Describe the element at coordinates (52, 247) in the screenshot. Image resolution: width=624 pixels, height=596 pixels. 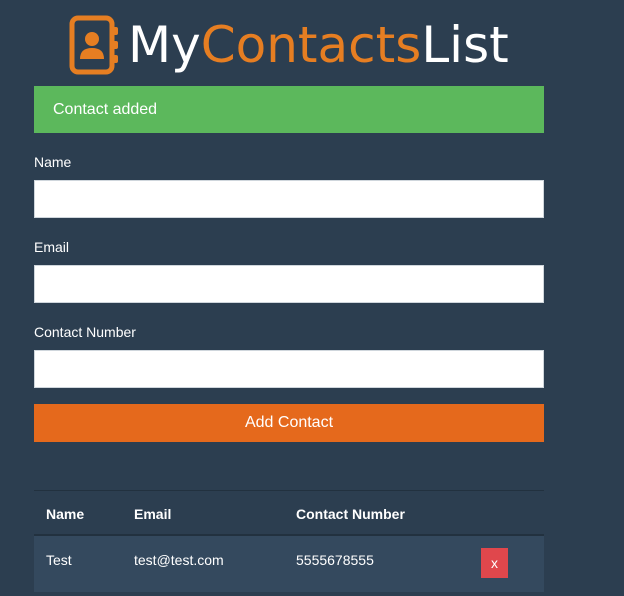
I see `email-label: Email` at that location.